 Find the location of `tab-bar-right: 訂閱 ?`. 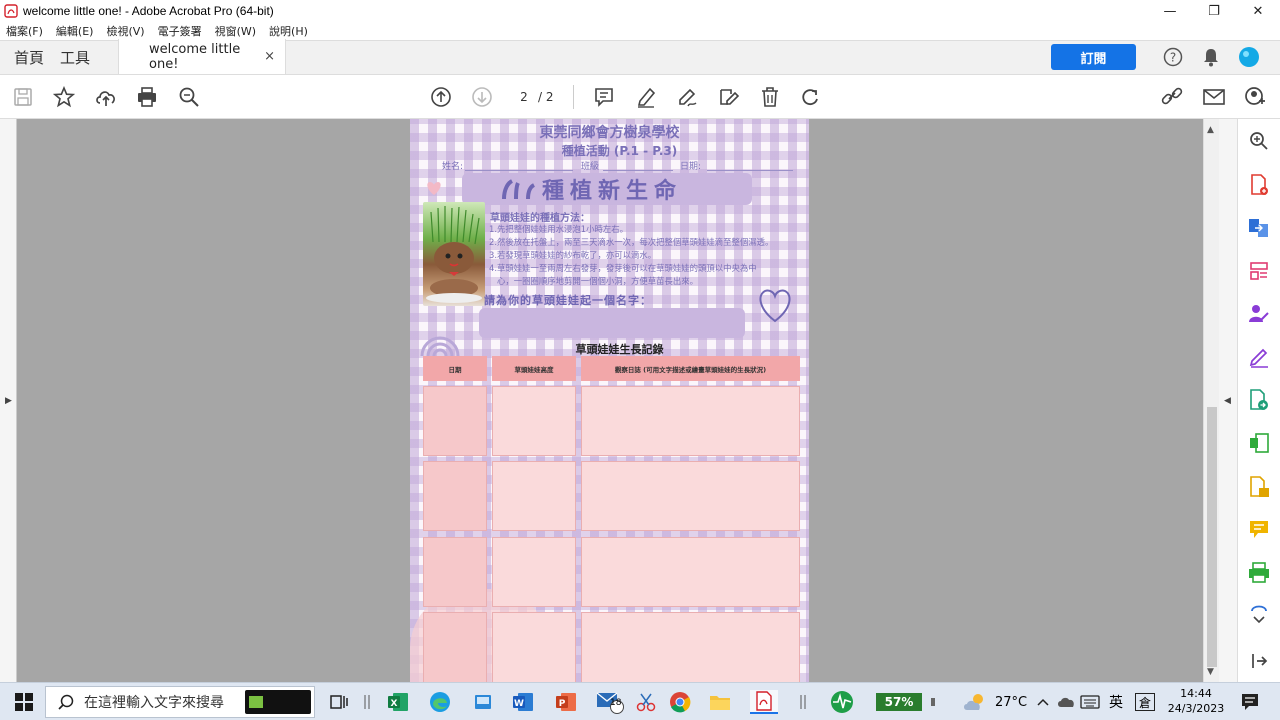

tab-bar-right: 訂閱 ? is located at coordinates (1165, 57).